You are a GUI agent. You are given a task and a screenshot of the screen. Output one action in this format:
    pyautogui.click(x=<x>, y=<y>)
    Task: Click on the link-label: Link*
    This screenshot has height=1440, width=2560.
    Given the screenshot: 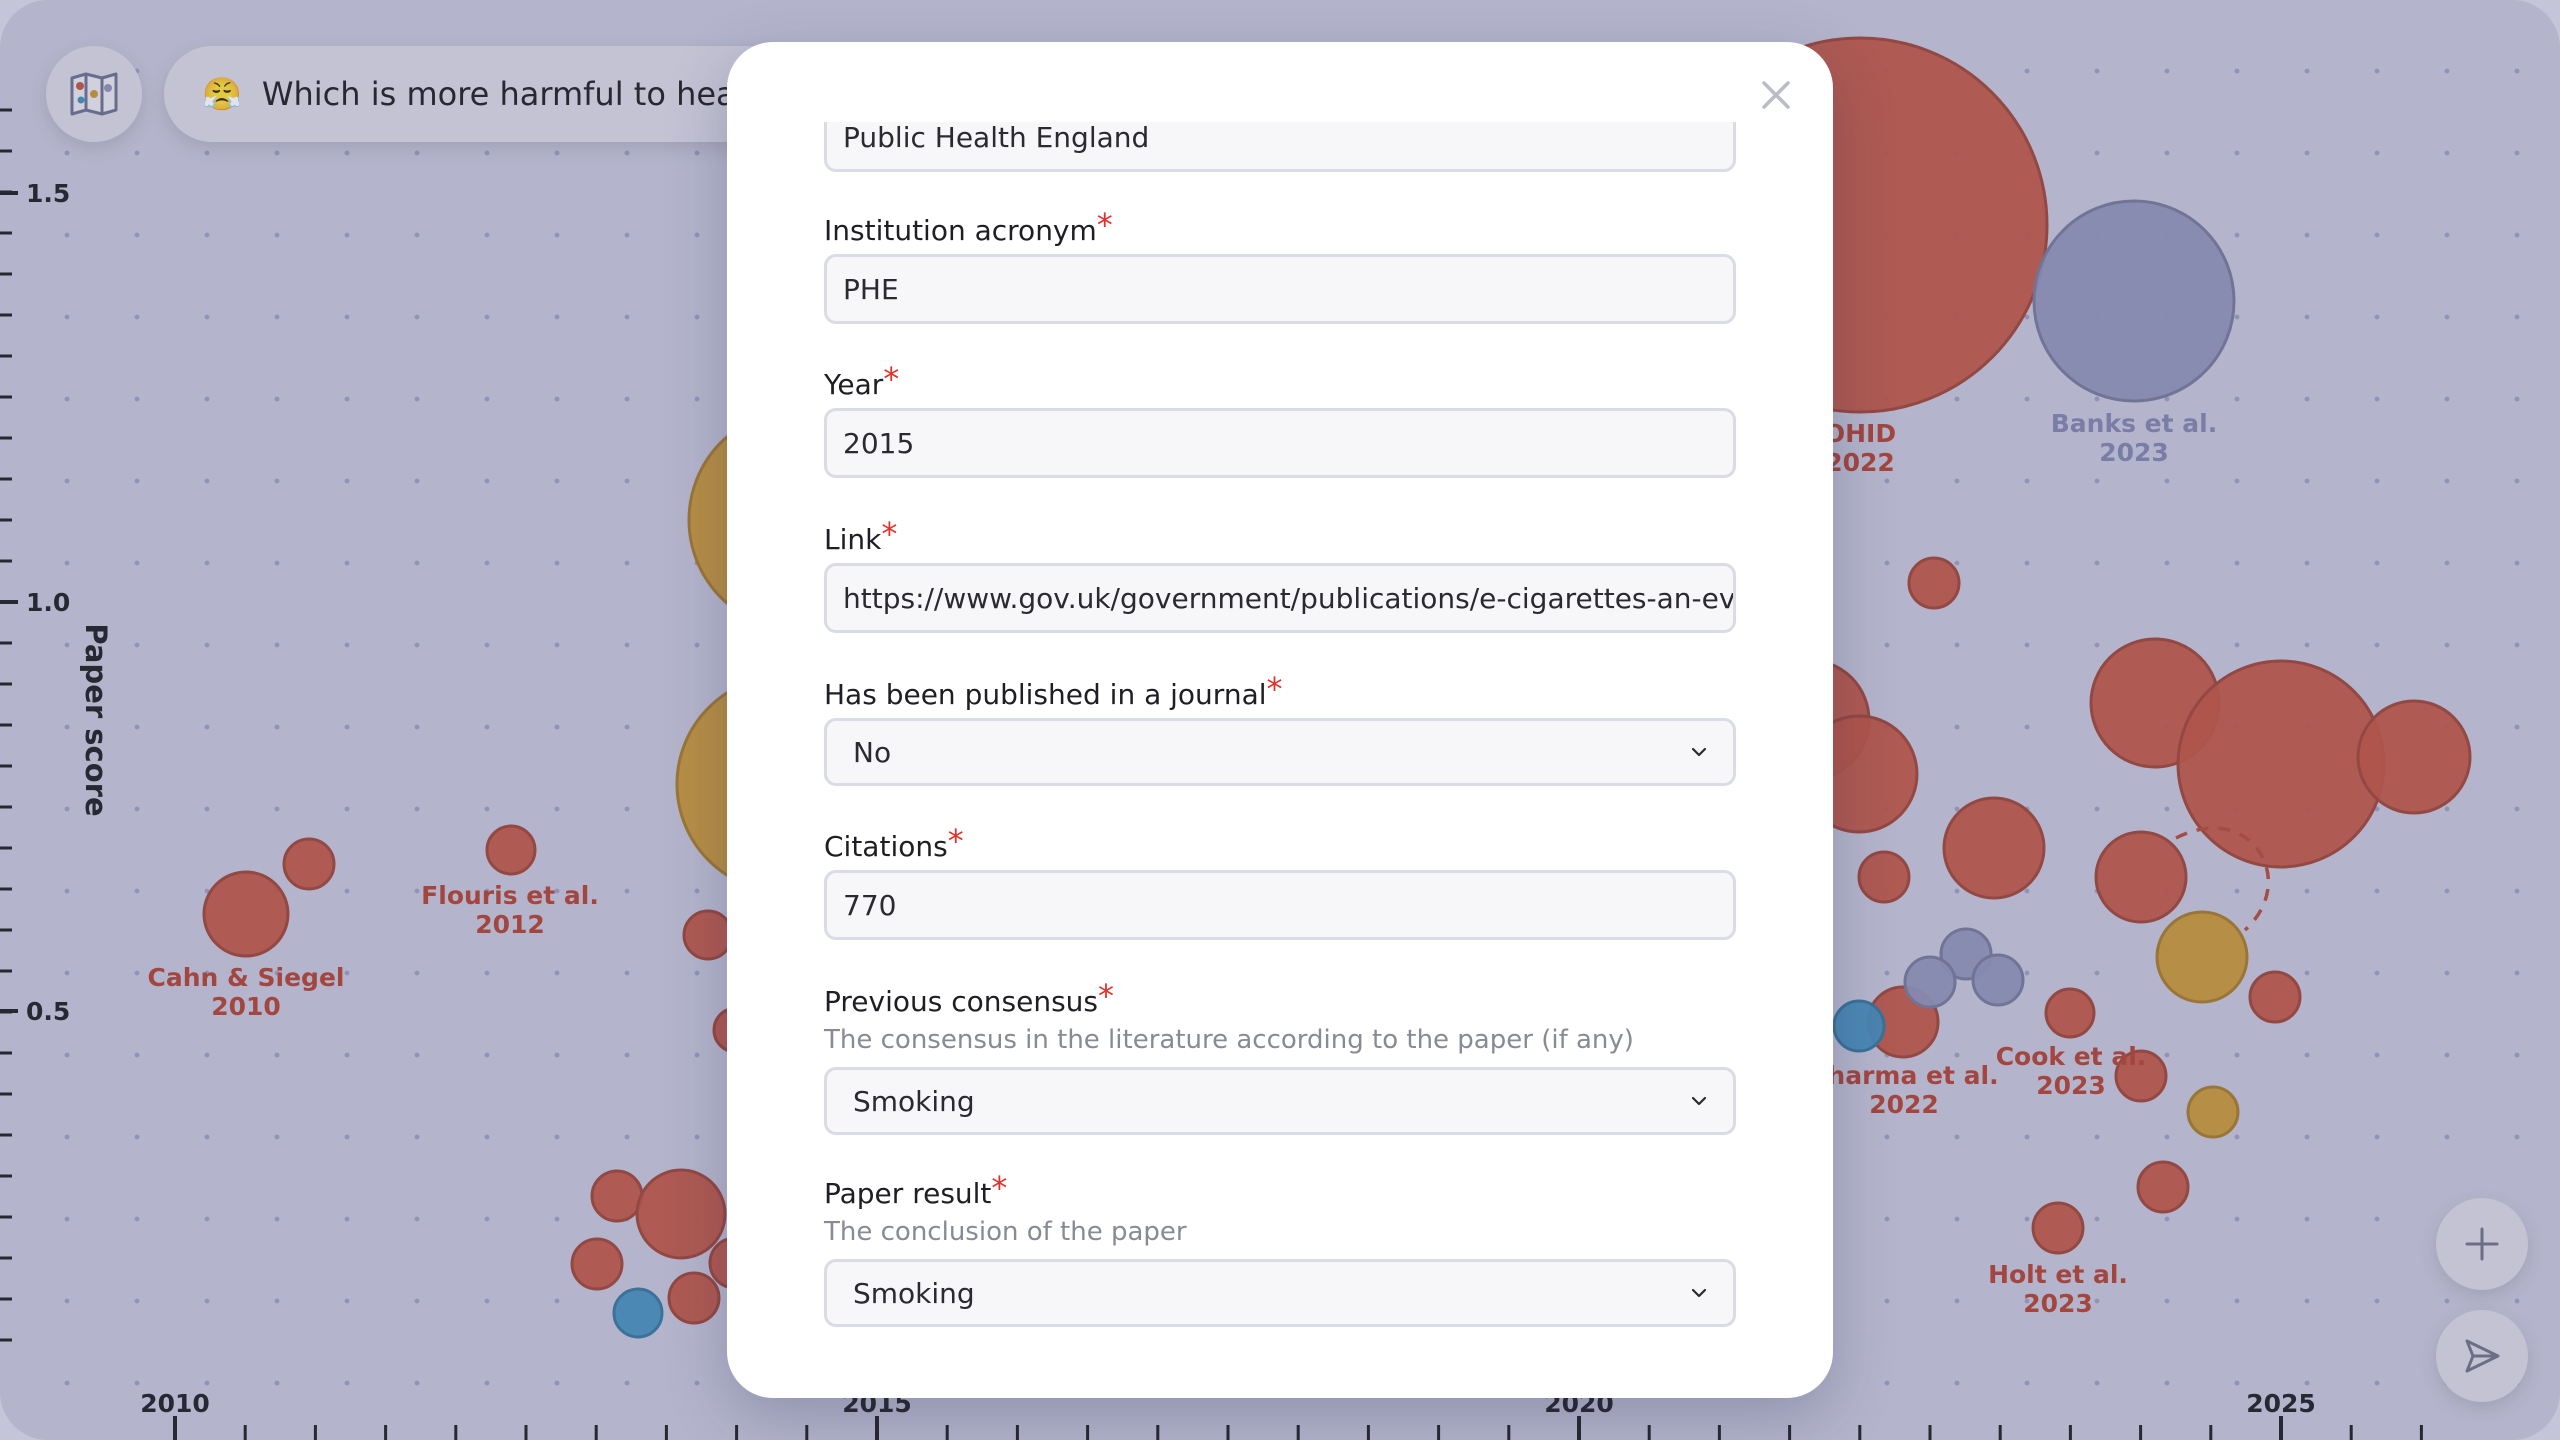 What is the action you would take?
    pyautogui.click(x=861, y=535)
    